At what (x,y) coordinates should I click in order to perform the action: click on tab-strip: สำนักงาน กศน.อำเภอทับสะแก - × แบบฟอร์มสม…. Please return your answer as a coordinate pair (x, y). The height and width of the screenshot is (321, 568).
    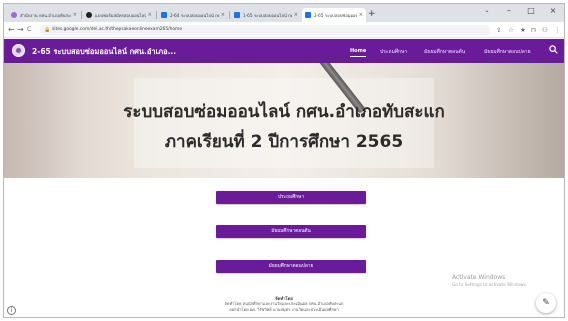
    Looking at the image, I should click on (284, 13).